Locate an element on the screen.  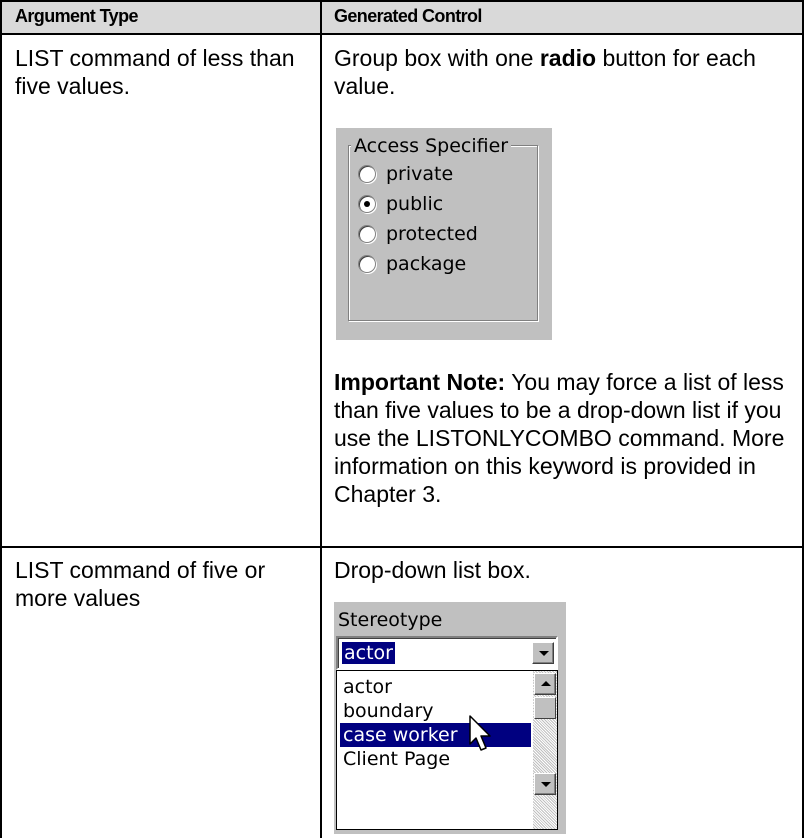
table-border-top is located at coordinates (402, 1).